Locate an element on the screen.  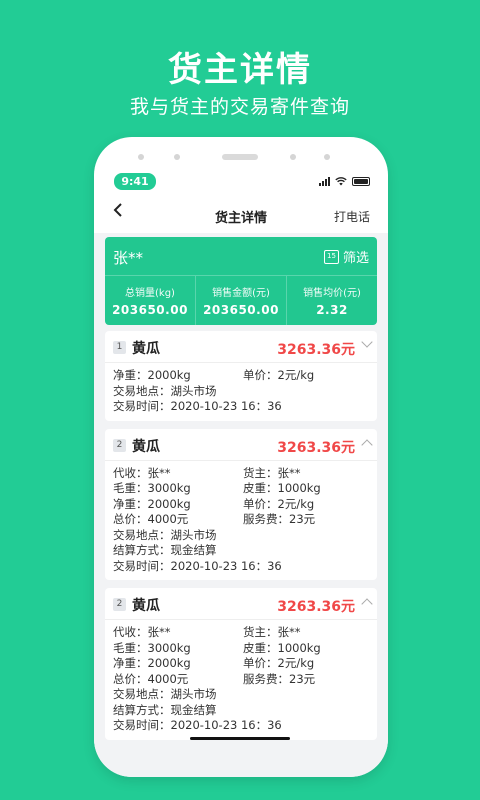
phone-top-decoration is located at coordinates (241, 156).